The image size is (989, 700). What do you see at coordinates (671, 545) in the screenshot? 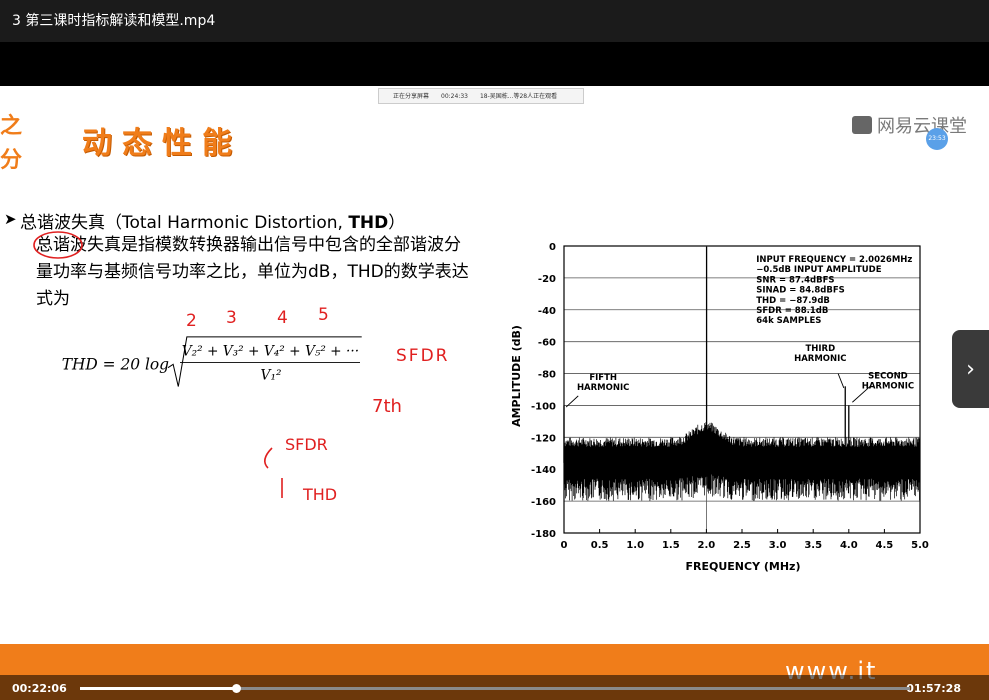
I see `x-tick-label: 1.5` at bounding box center [671, 545].